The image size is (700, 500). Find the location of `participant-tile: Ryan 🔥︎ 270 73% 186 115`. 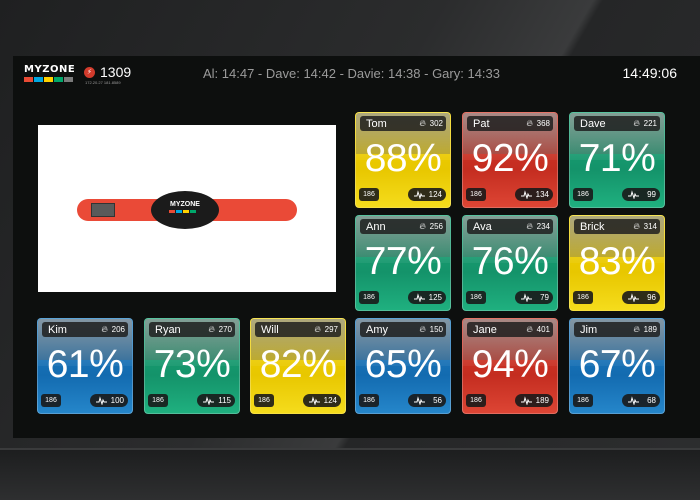

participant-tile: Ryan 🔥︎ 270 73% 186 115 is located at coordinates (192, 366).